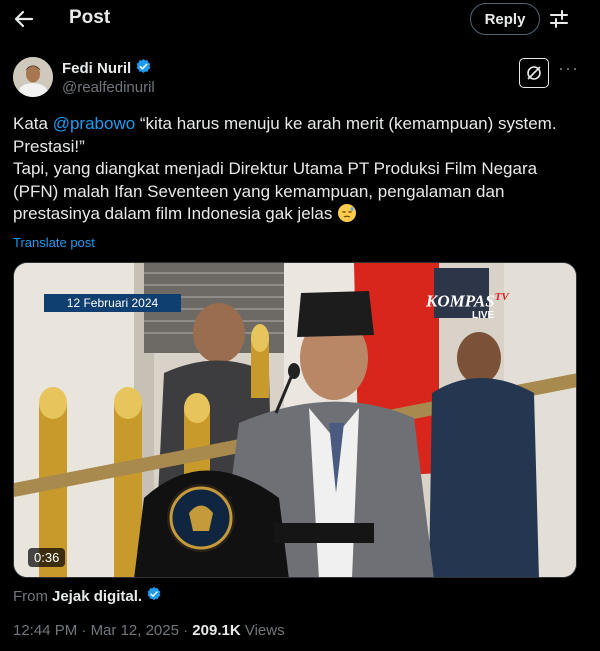 This screenshot has width=600, height=651. I want to click on mention-link: @prabowo, so click(94, 123).